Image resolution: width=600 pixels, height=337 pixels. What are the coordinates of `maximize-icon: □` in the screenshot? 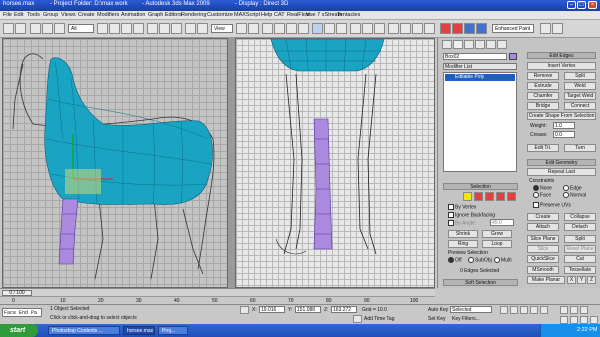 It's located at (581, 5).